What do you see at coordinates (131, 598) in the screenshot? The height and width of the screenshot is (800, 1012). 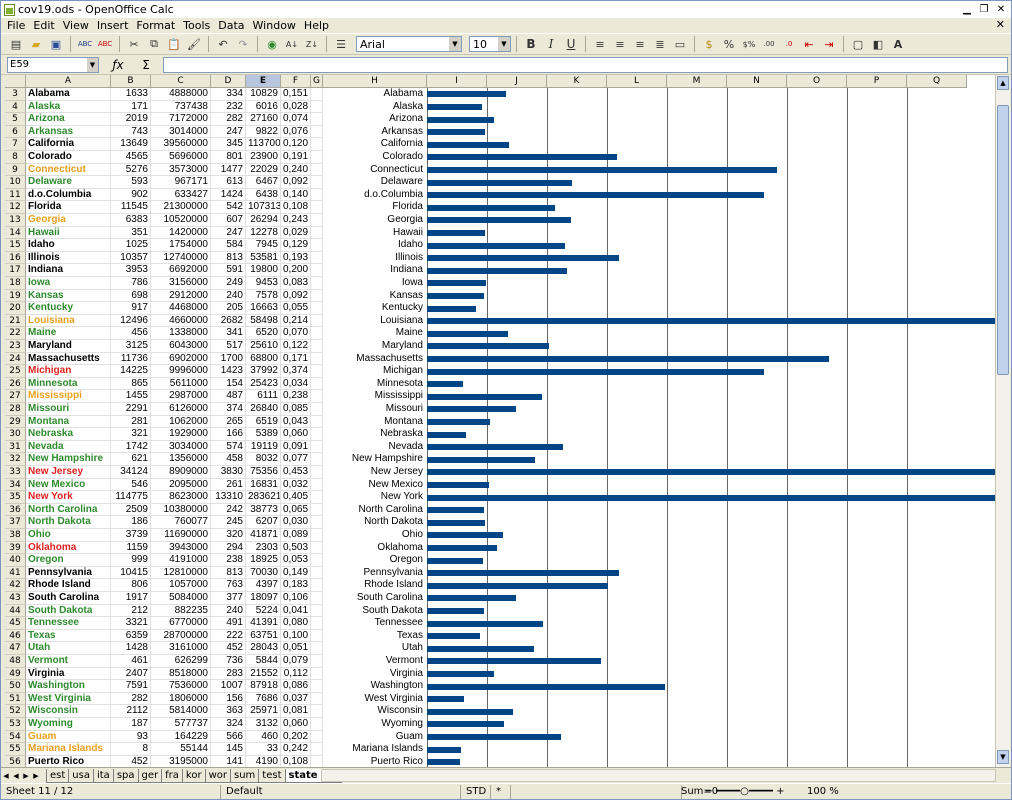 I see `cell-b: 1917` at bounding box center [131, 598].